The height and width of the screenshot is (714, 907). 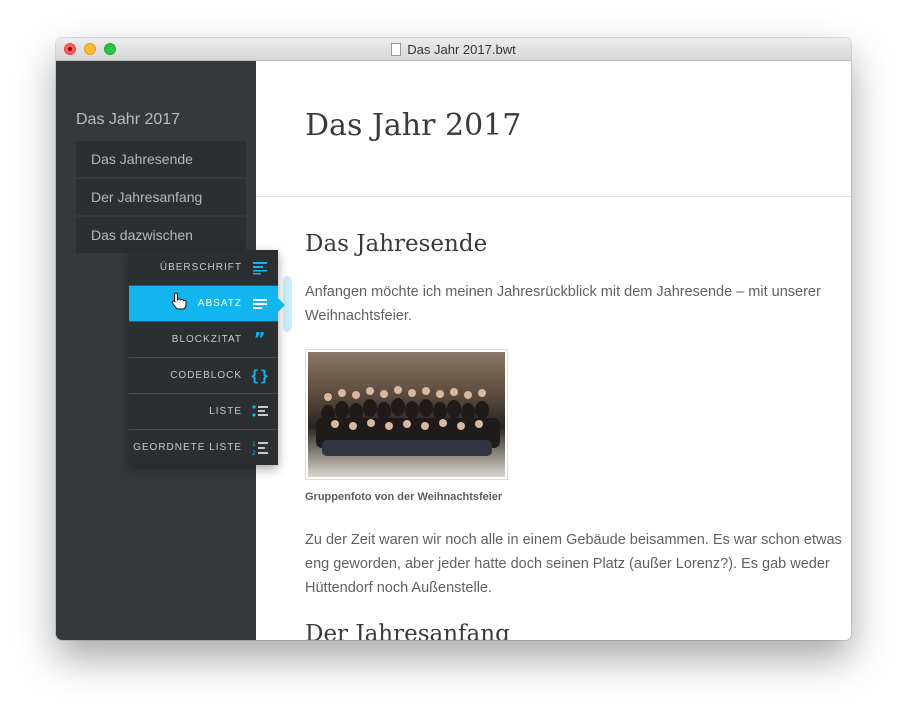 What do you see at coordinates (128, 120) in the screenshot?
I see `sidebar-title: Das Jahr 2017` at bounding box center [128, 120].